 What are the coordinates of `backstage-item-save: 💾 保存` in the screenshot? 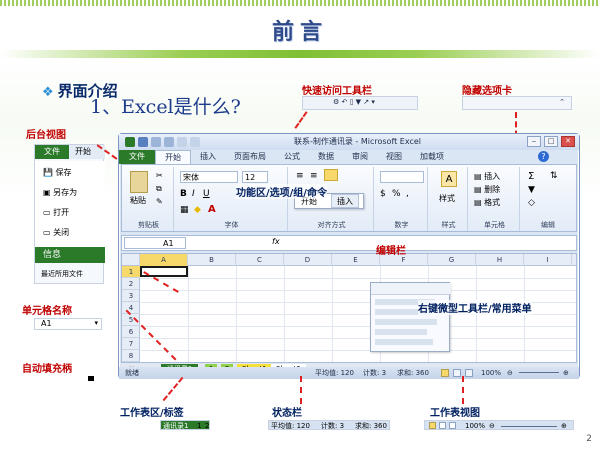 It's located at (57, 172).